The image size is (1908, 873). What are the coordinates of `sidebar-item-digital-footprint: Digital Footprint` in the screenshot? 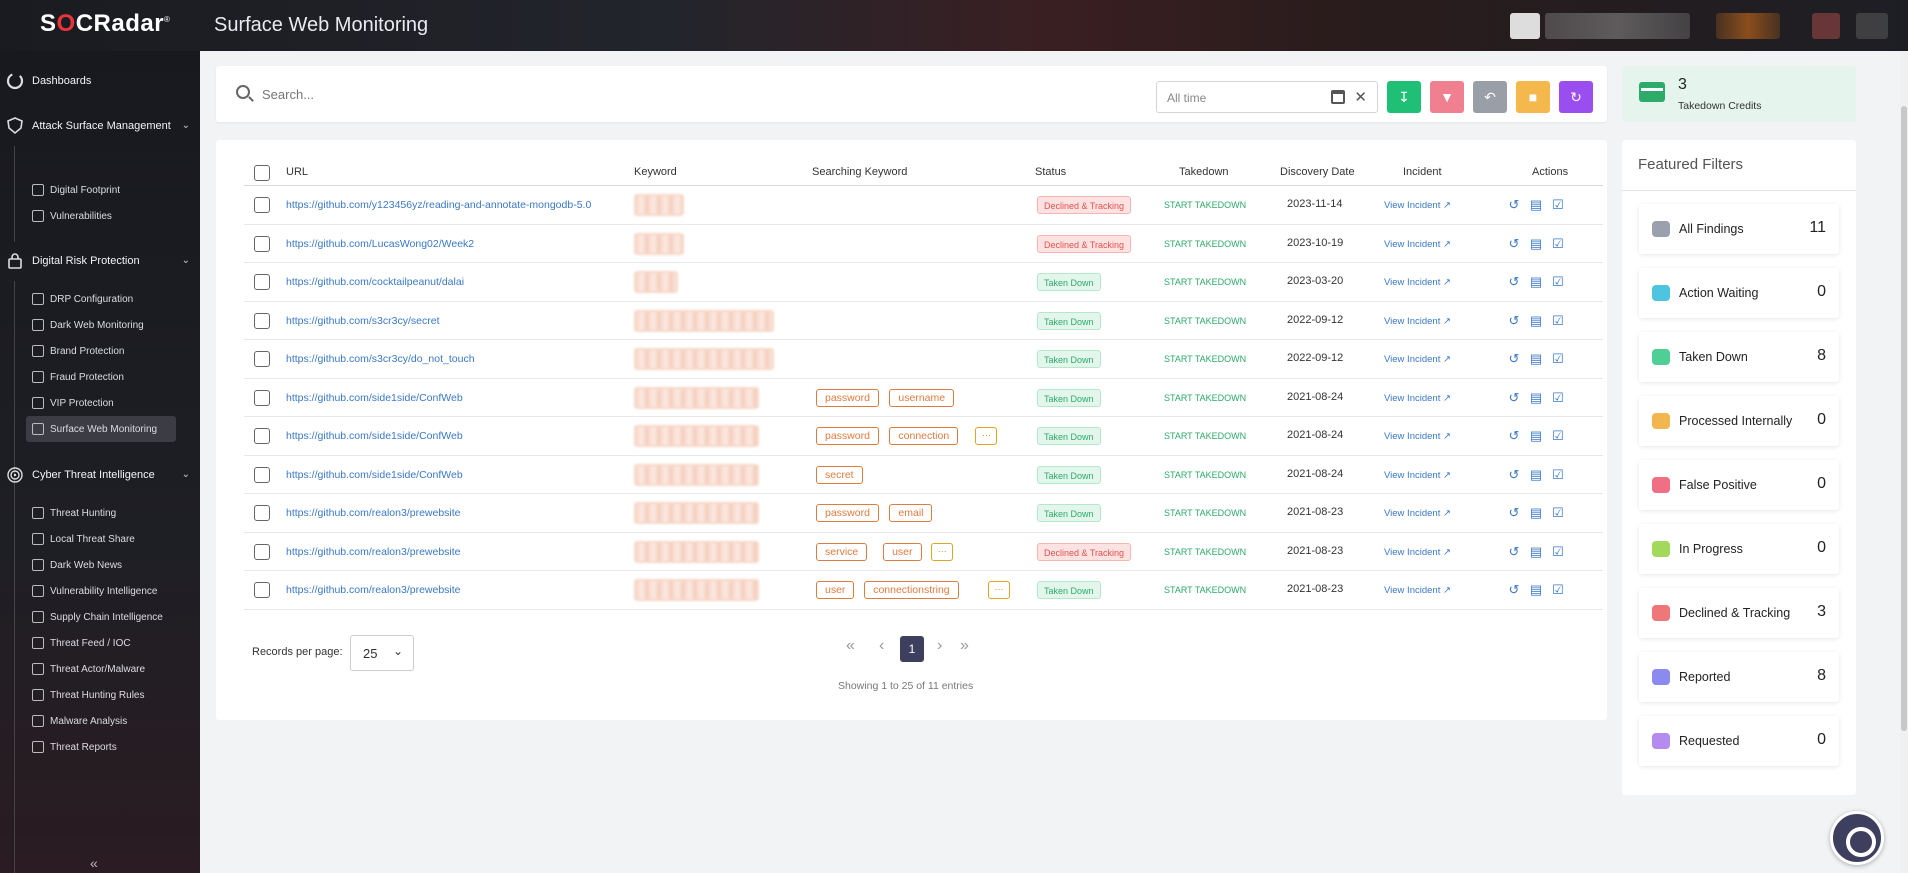 It's located at (101, 190).